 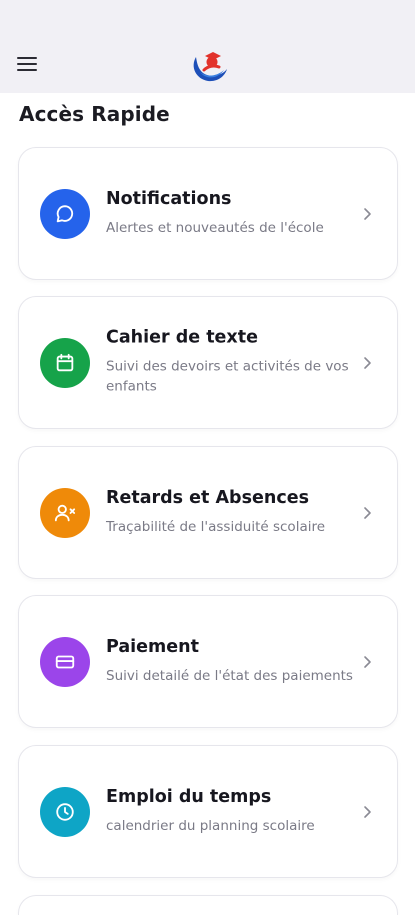 What do you see at coordinates (27, 64) in the screenshot?
I see `hamburger-menu-icon` at bounding box center [27, 64].